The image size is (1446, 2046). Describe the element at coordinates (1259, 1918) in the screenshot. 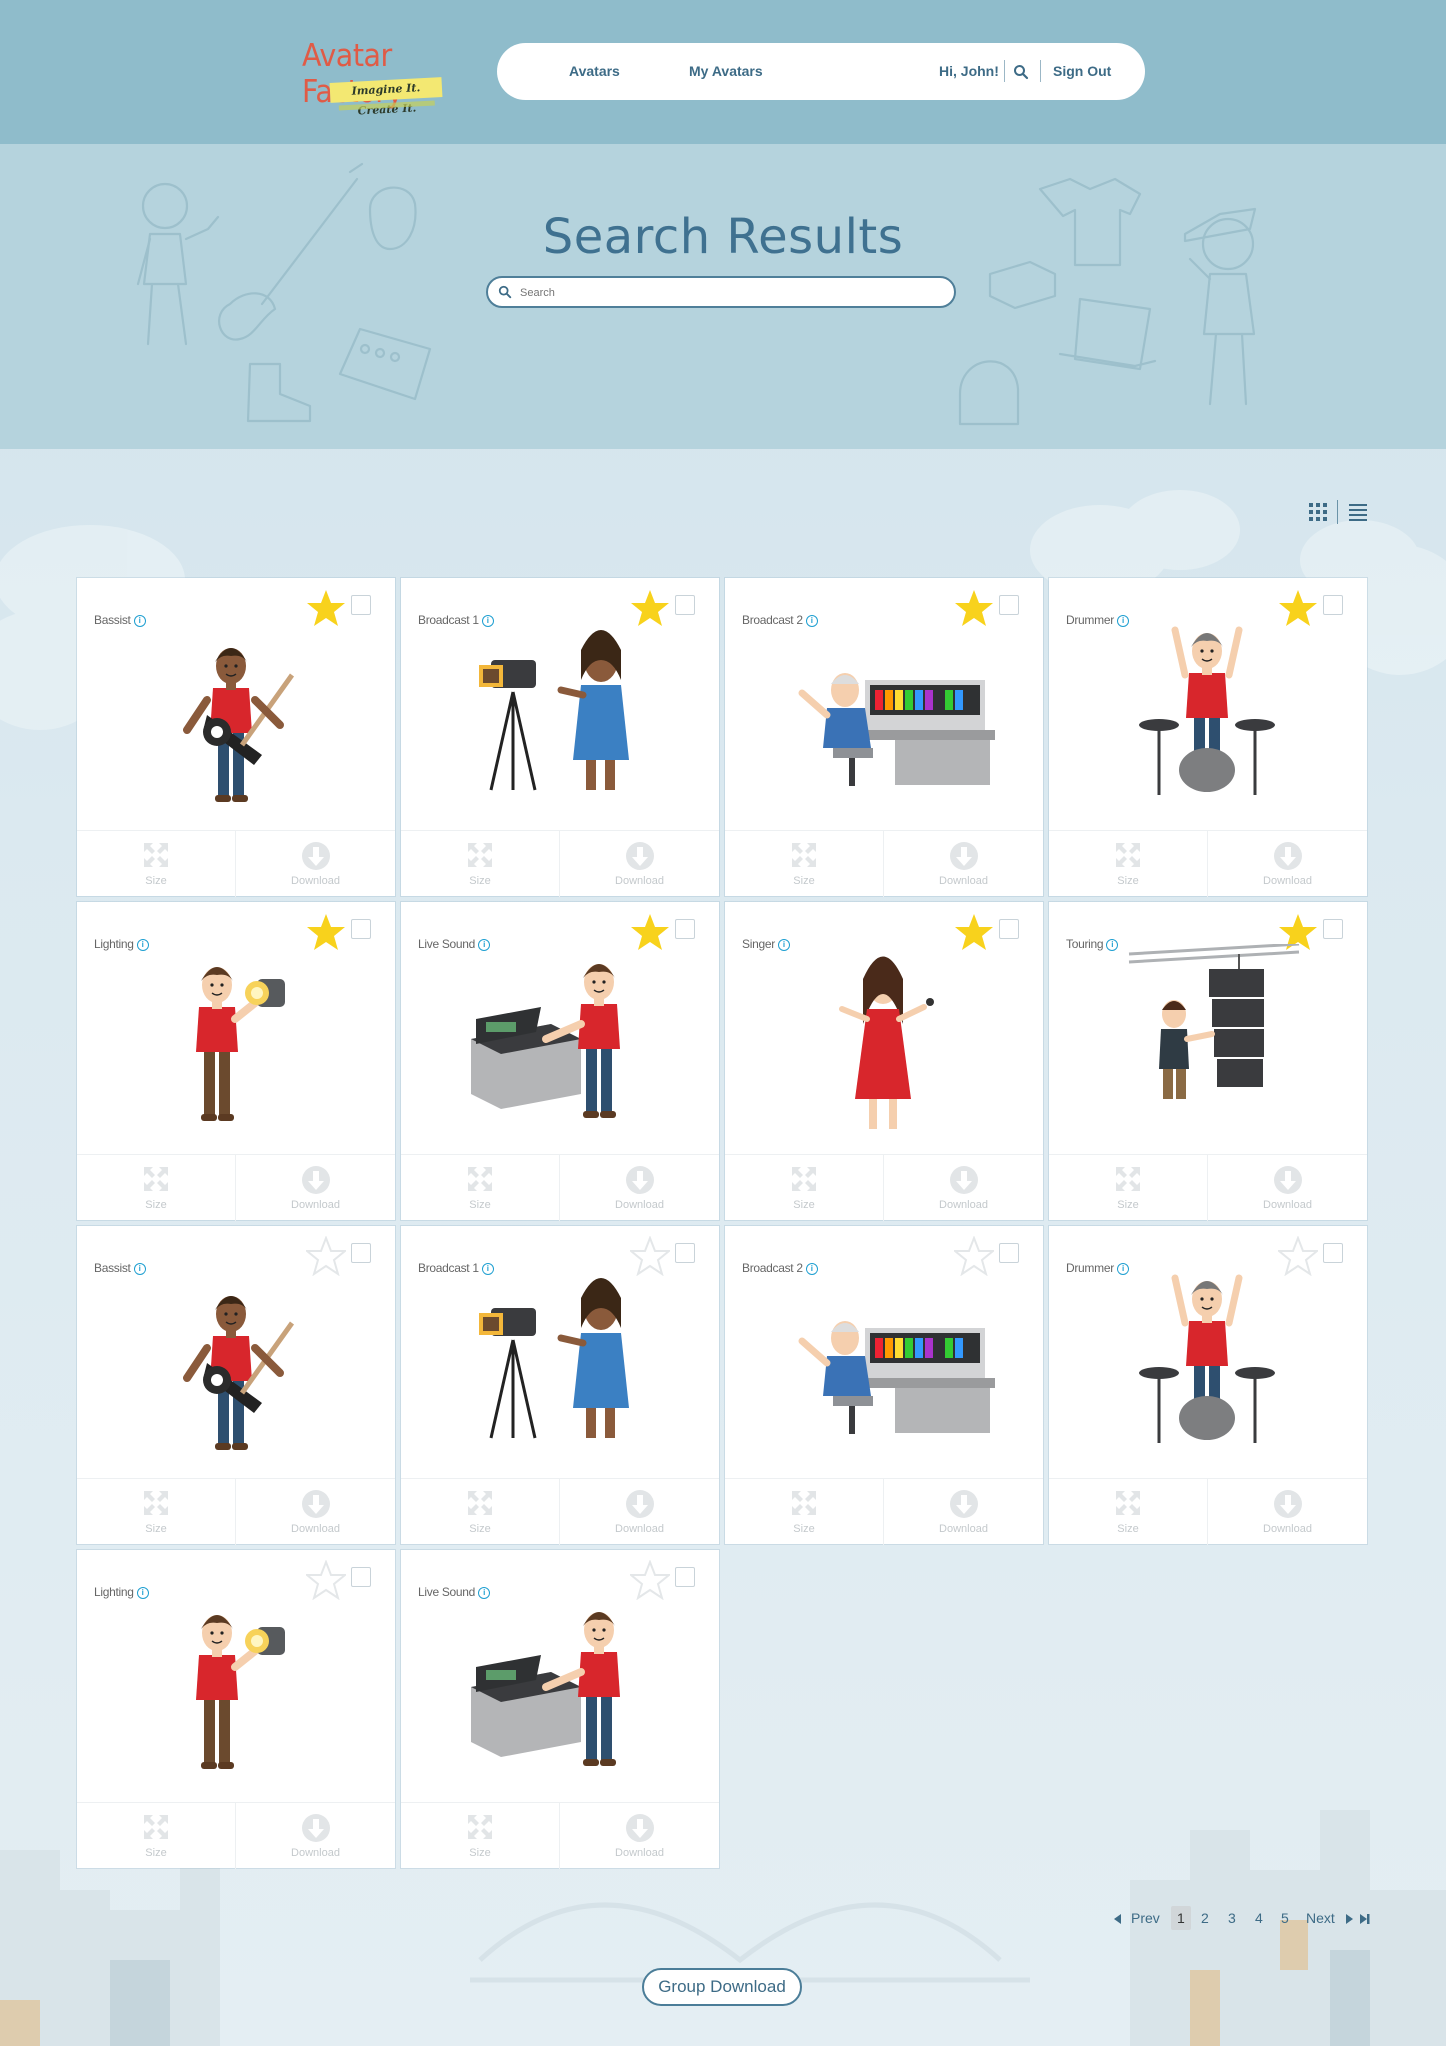

I see `page-link-4: 4` at that location.